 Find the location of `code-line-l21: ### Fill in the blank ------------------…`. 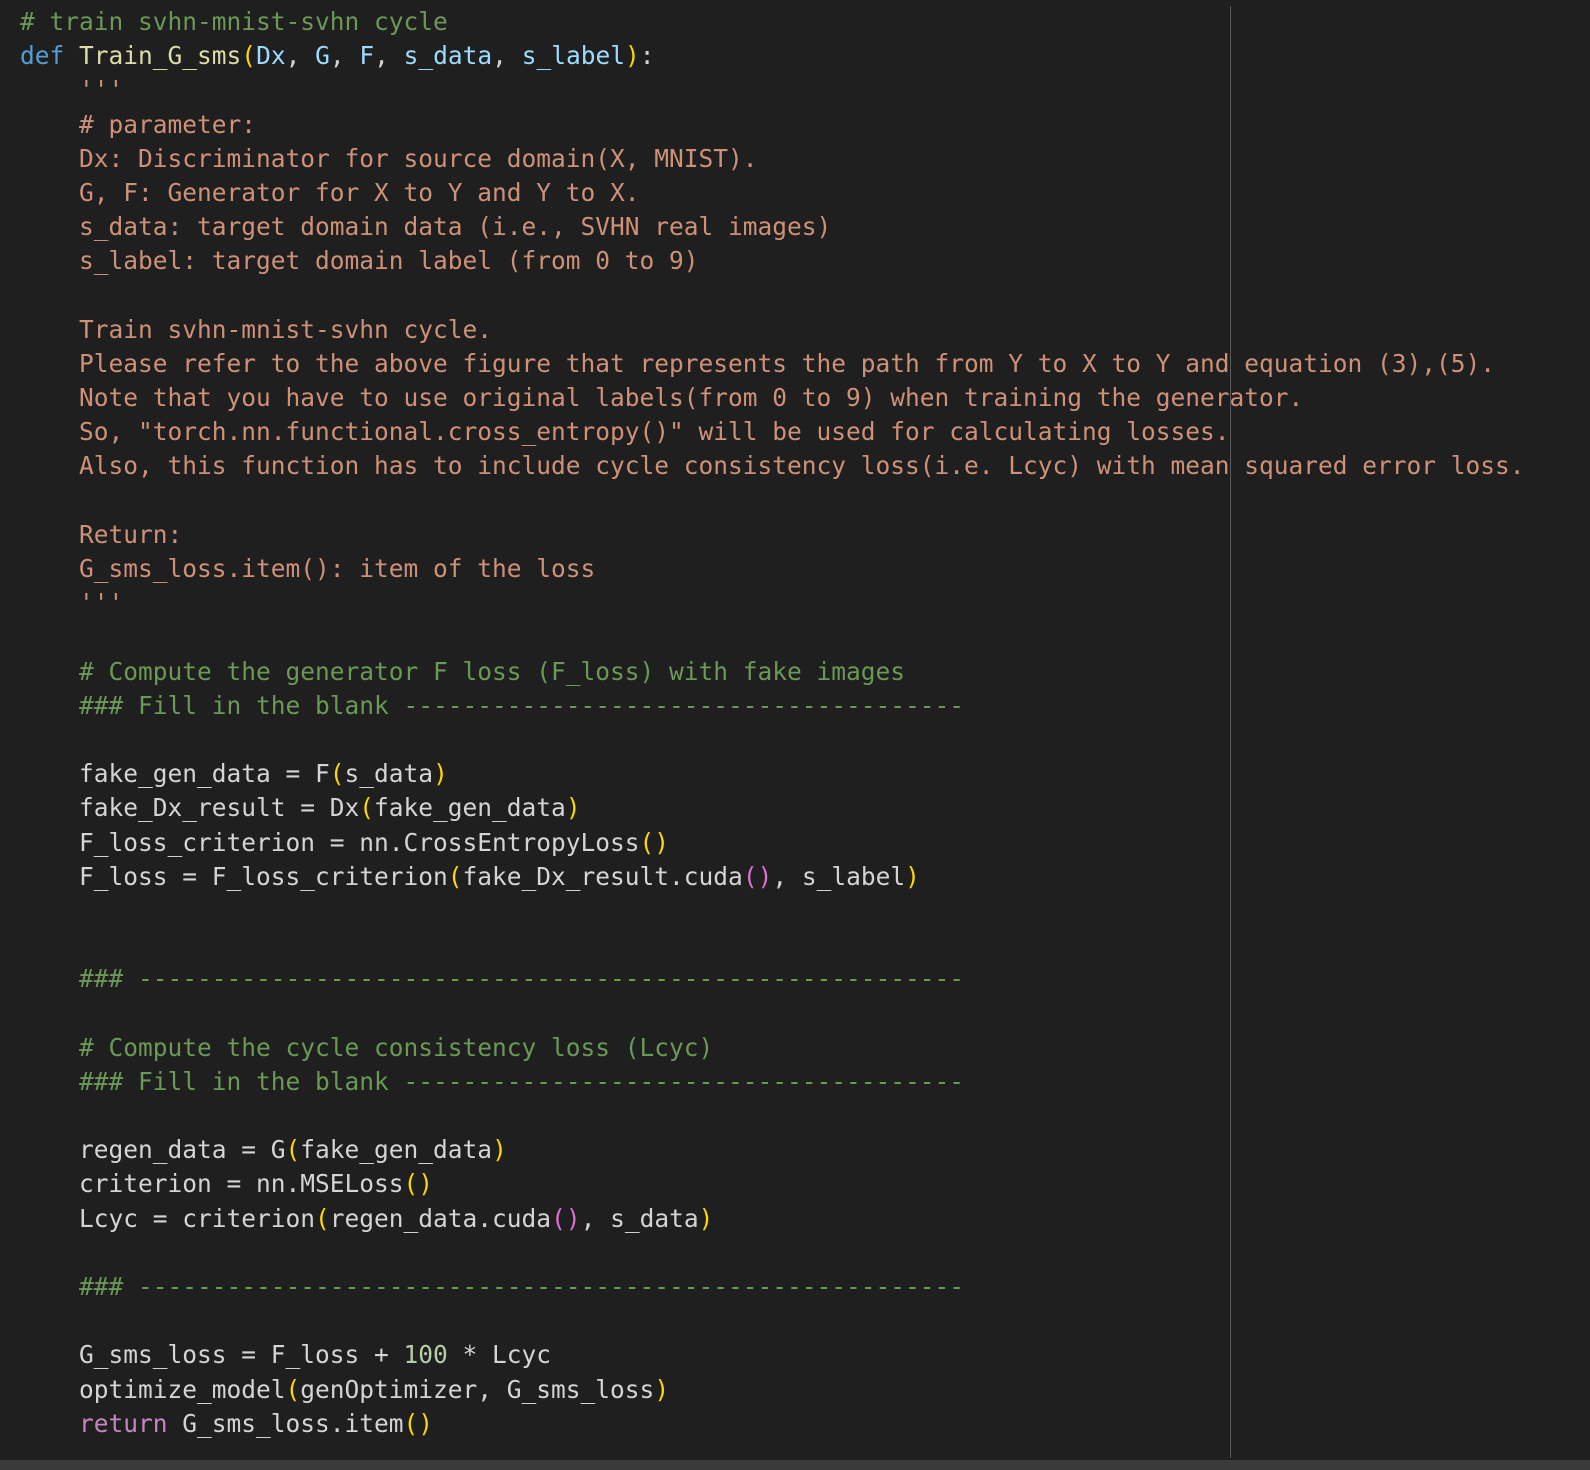

code-line-l21: ### Fill in the blank ------------------… is located at coordinates (772, 706).